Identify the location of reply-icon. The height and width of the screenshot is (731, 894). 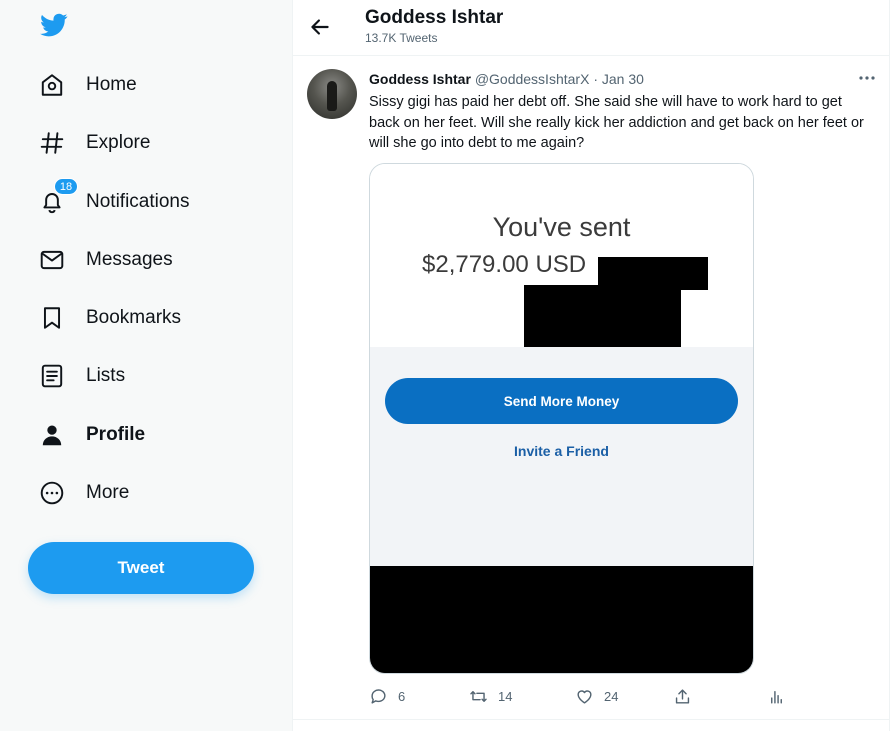
(378, 696).